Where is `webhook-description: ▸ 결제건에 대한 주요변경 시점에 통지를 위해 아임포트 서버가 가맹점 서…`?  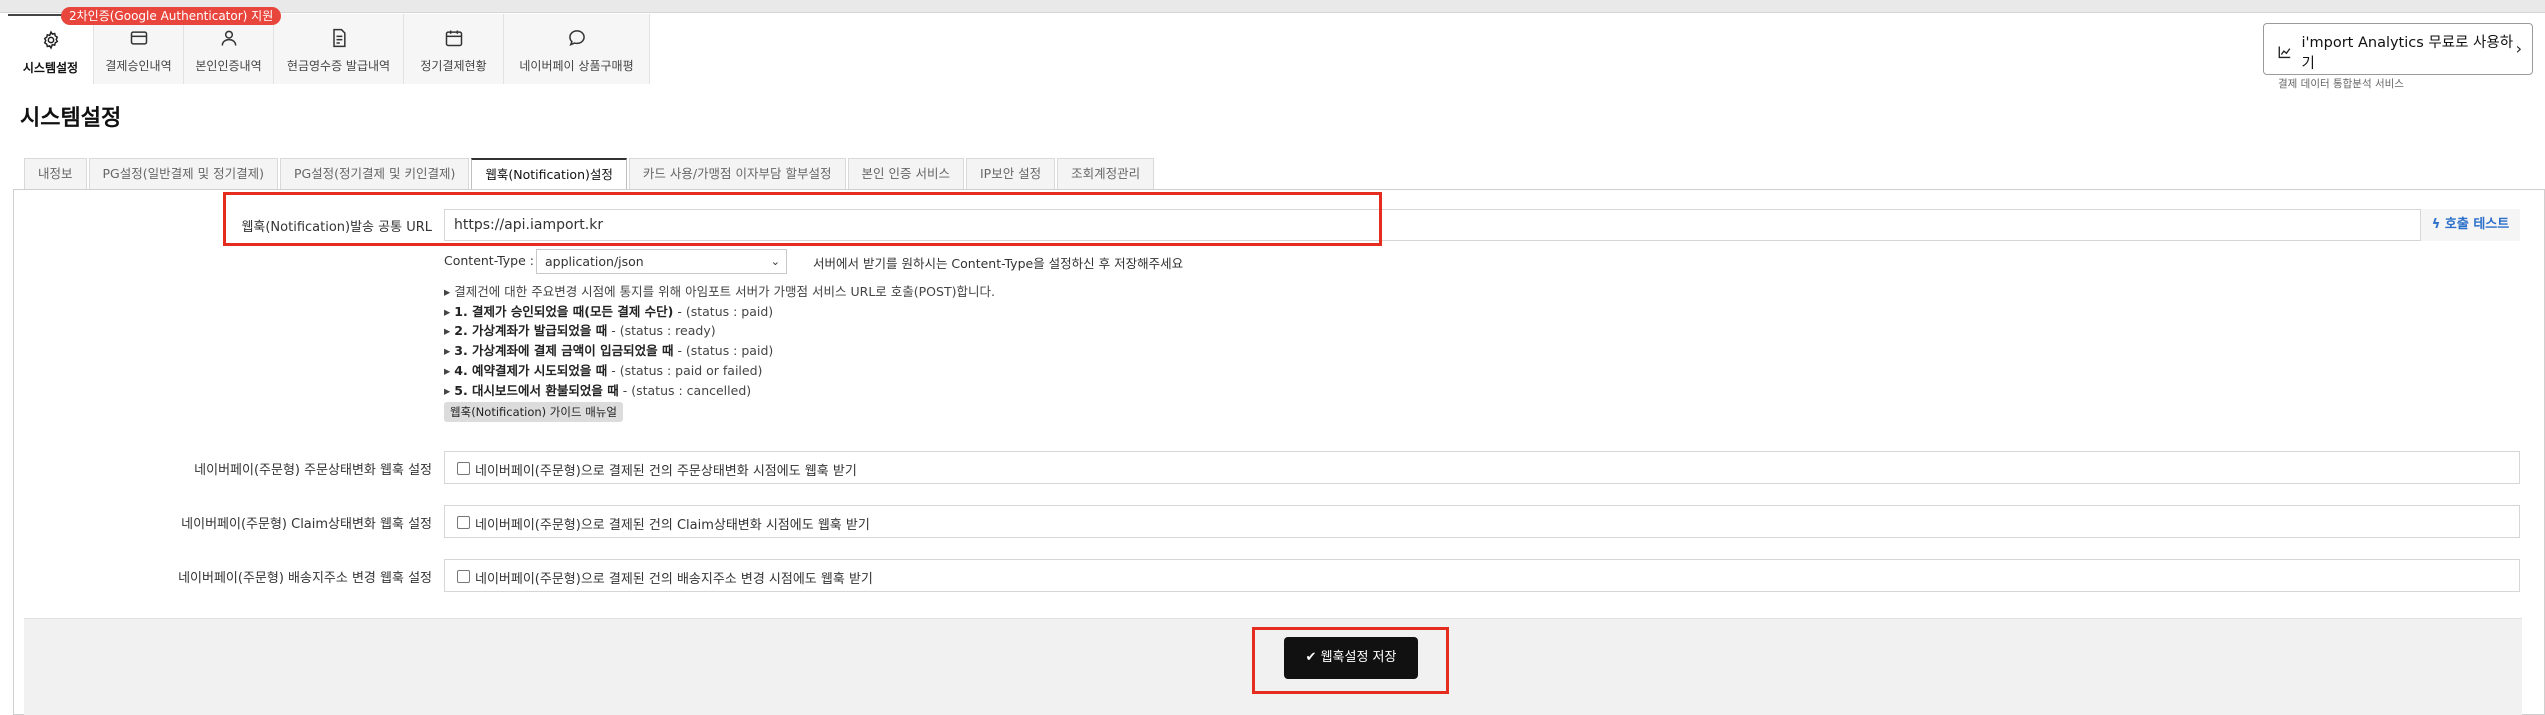
webhook-description: ▸ 결제건에 대한 주요변경 시점에 통지를 위해 아임포트 서버가 가맹점 서… is located at coordinates (719, 341).